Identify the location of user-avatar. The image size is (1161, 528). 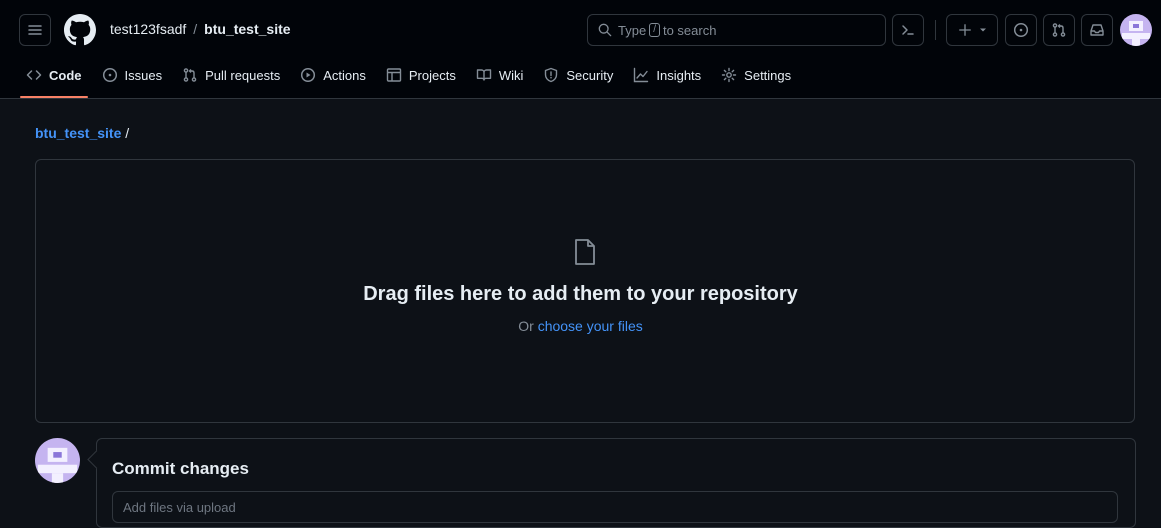
(1136, 30).